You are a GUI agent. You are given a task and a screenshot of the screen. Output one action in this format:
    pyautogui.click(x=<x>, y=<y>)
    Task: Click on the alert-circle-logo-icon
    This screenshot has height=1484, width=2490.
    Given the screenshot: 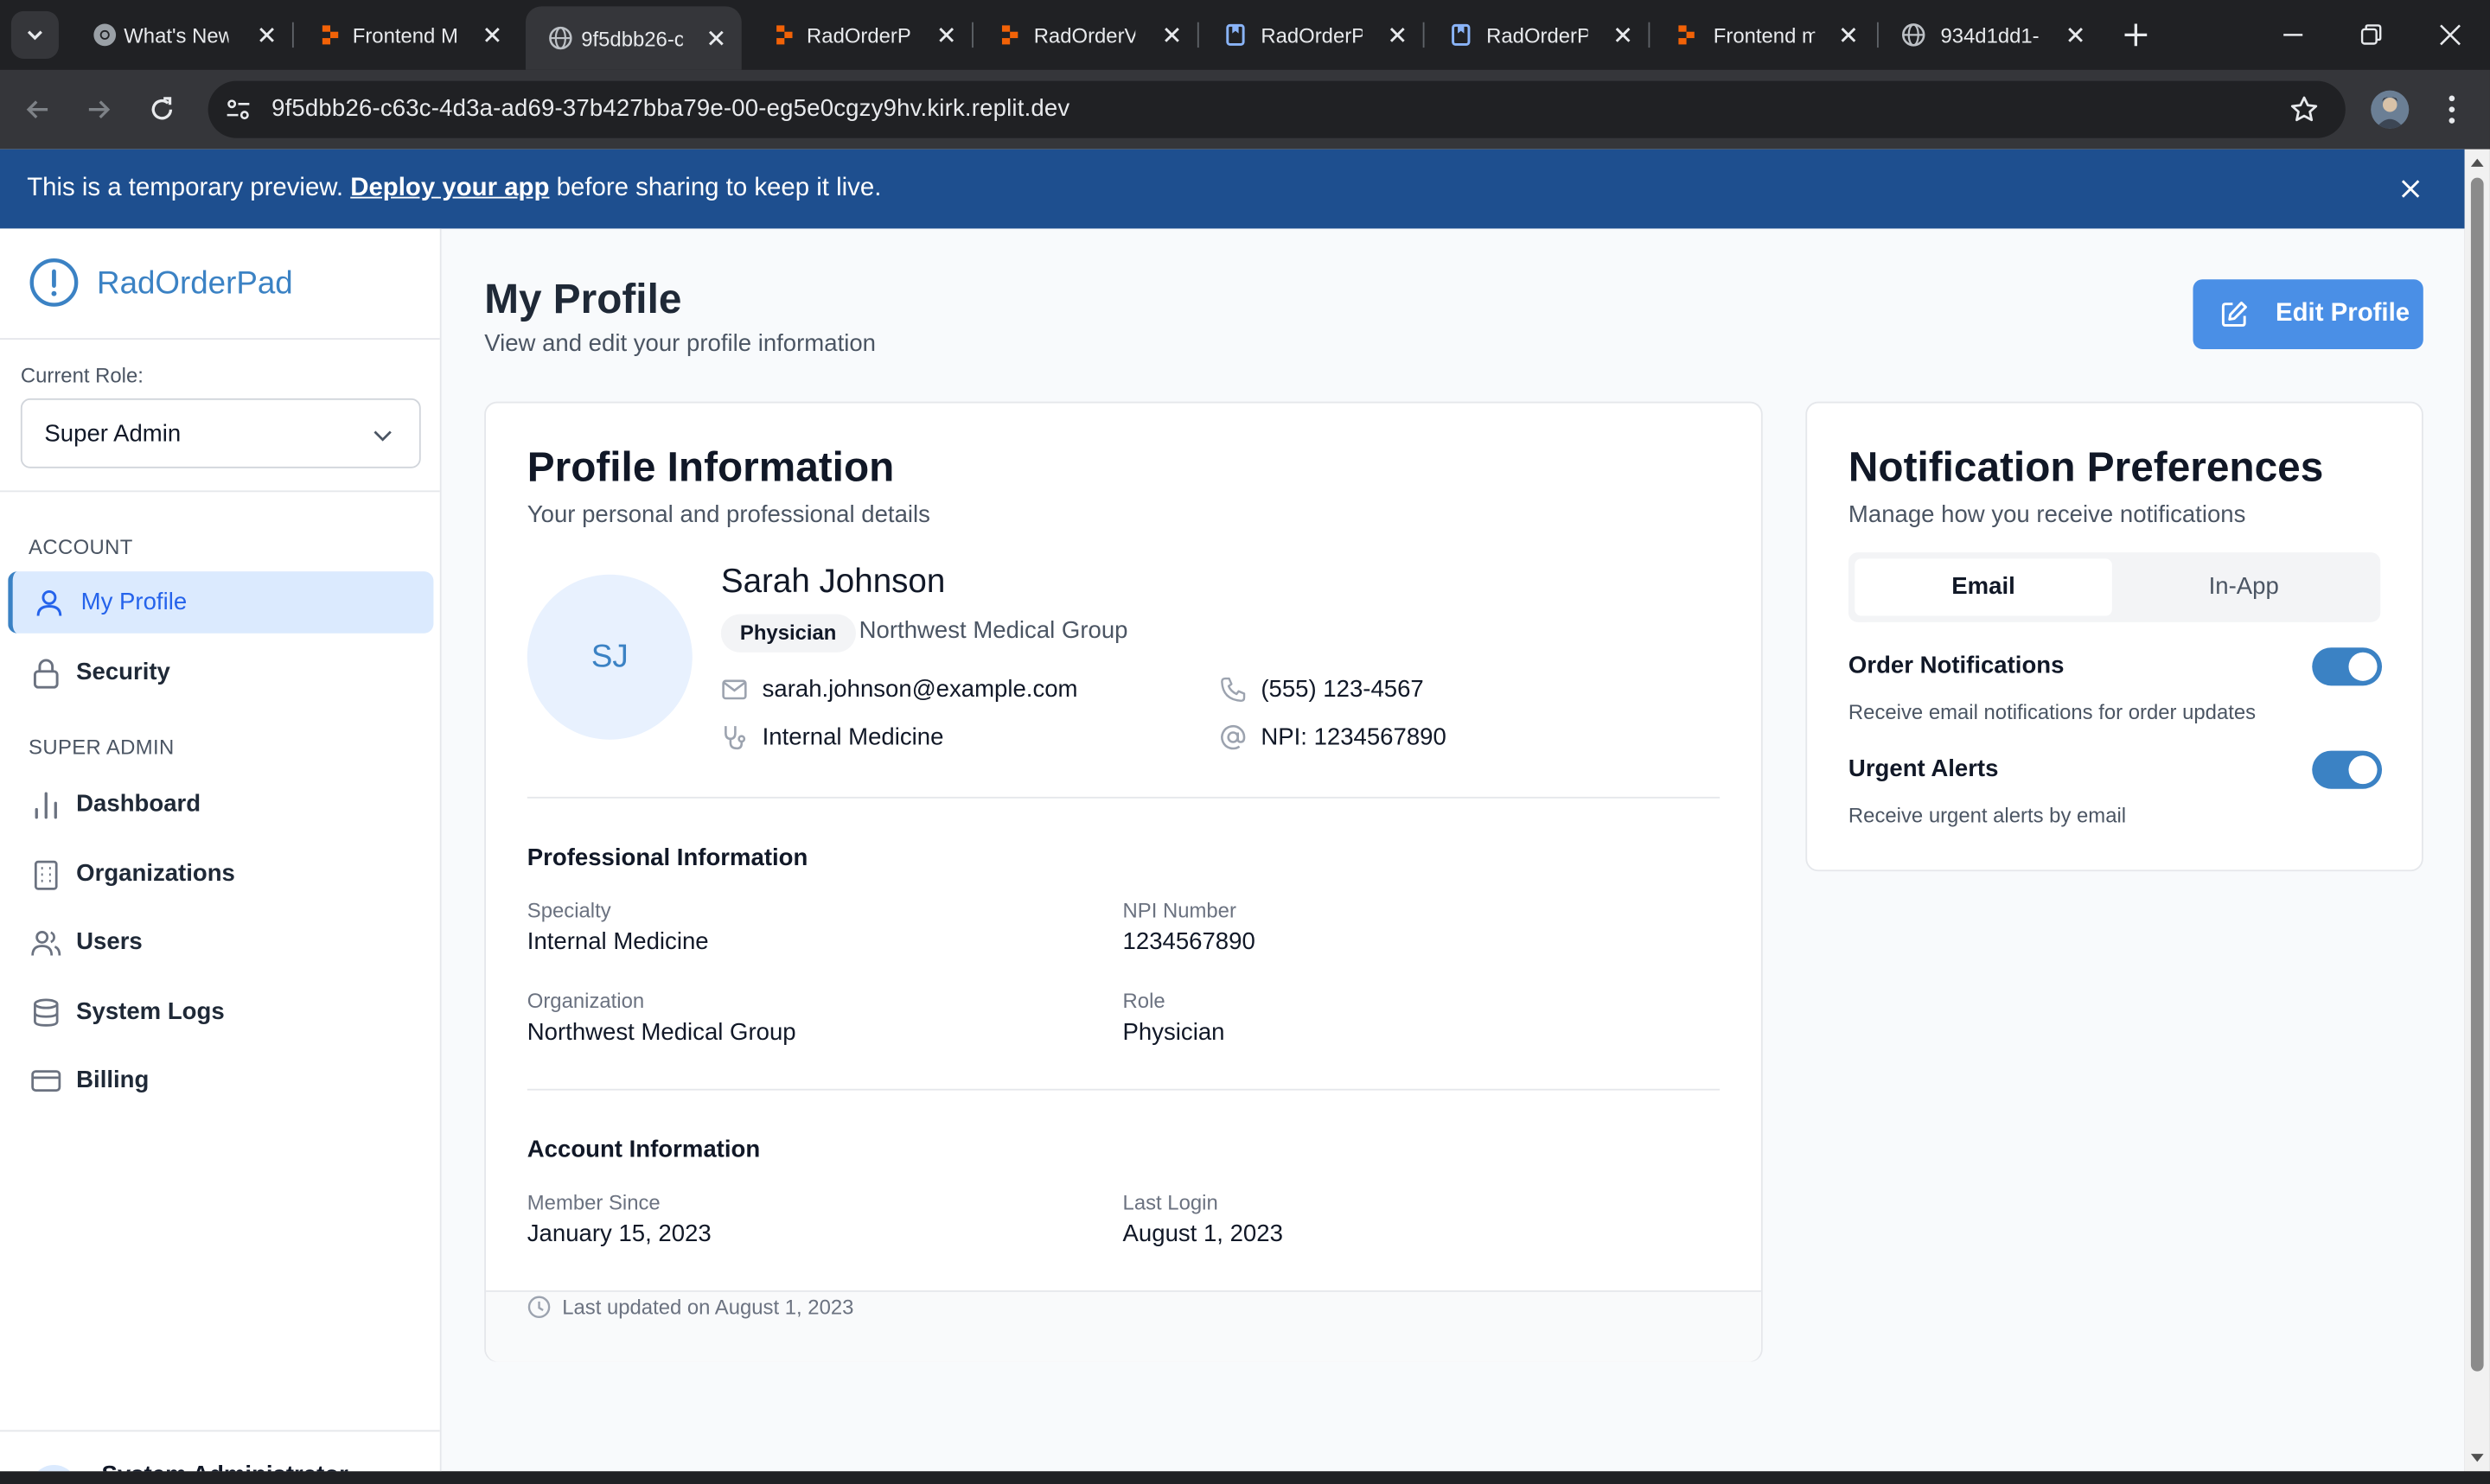 What is the action you would take?
    pyautogui.click(x=54, y=282)
    